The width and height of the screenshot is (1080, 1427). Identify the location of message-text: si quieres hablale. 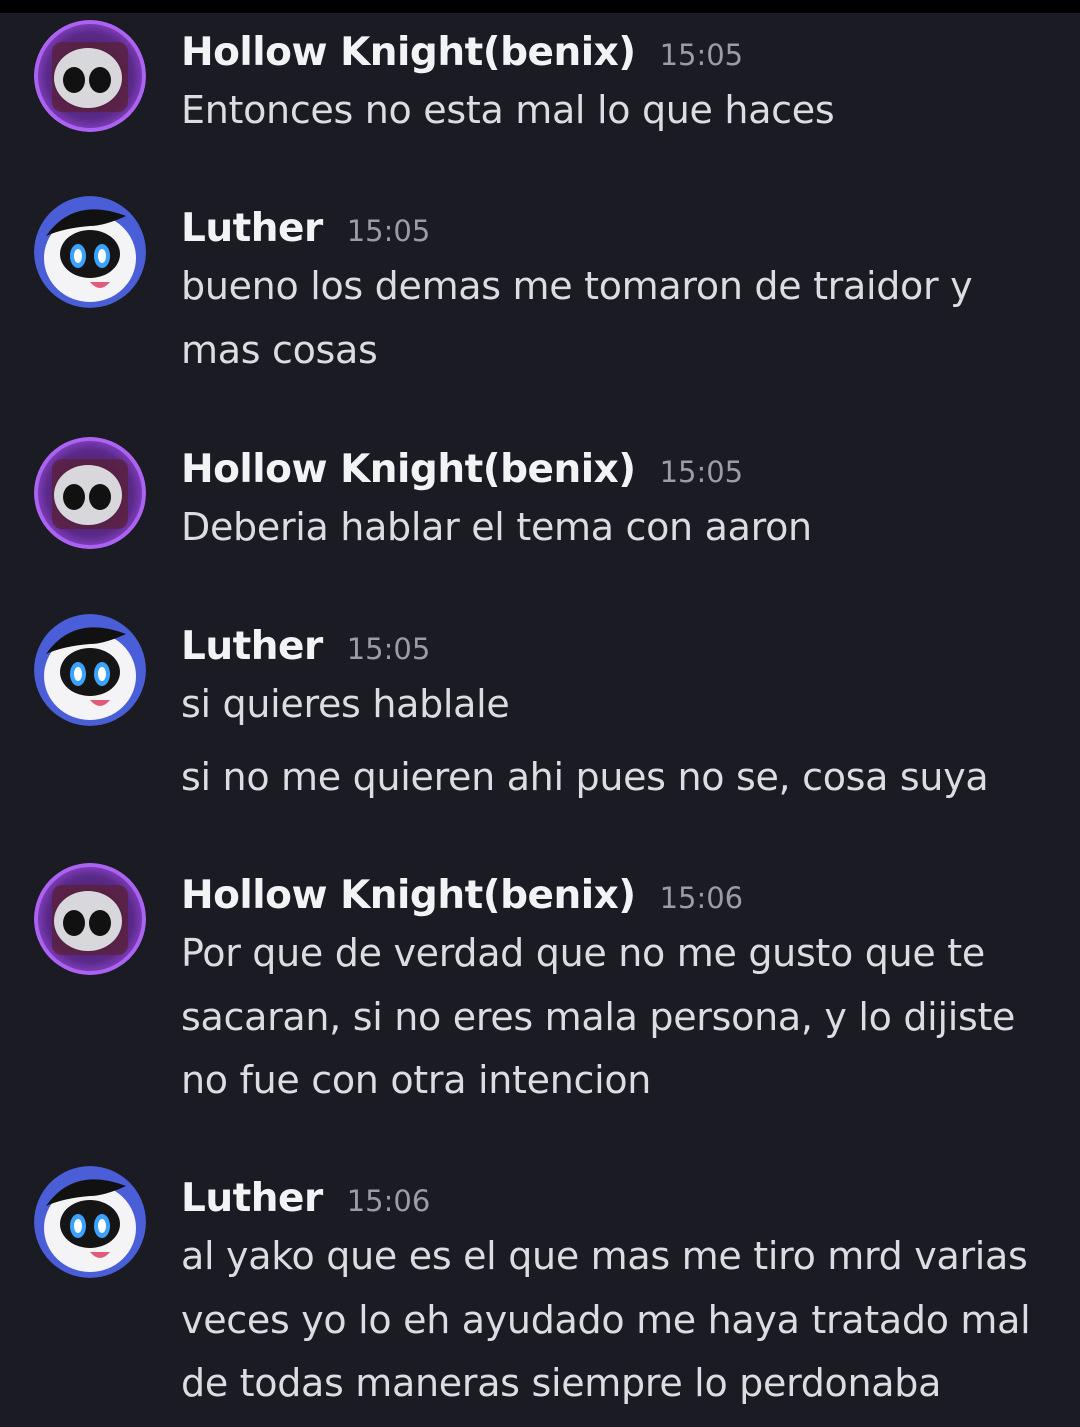
(345, 704).